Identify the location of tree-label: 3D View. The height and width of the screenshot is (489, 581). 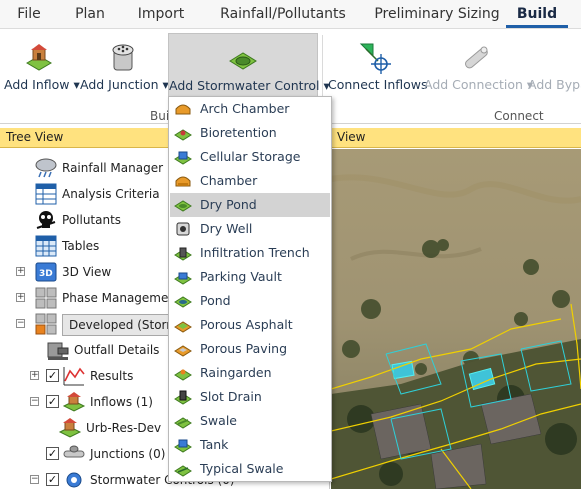
(87, 272).